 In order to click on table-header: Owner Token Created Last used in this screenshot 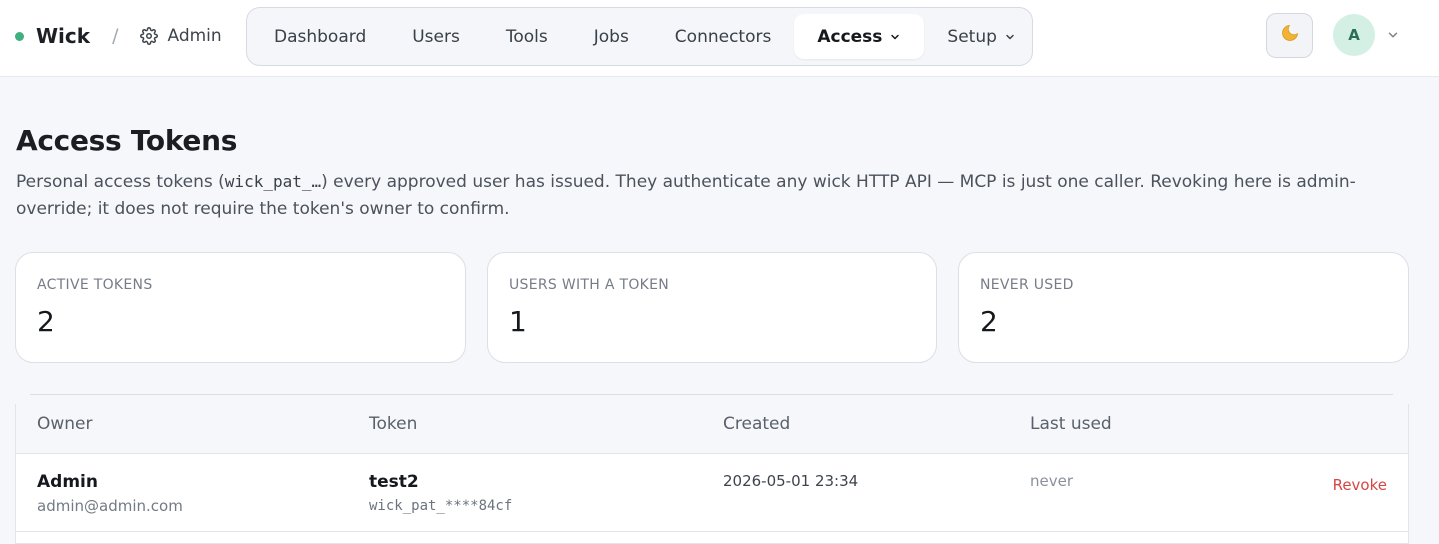, I will do `click(712, 429)`.